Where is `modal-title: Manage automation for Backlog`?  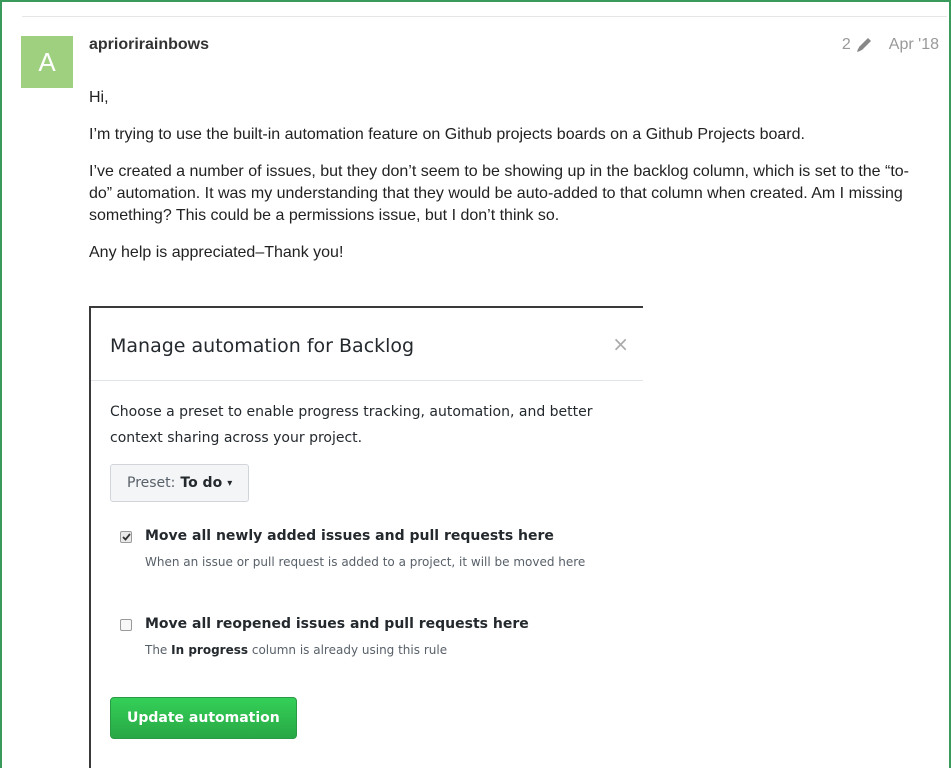 modal-title: Manage automation for Backlog is located at coordinates (262, 346).